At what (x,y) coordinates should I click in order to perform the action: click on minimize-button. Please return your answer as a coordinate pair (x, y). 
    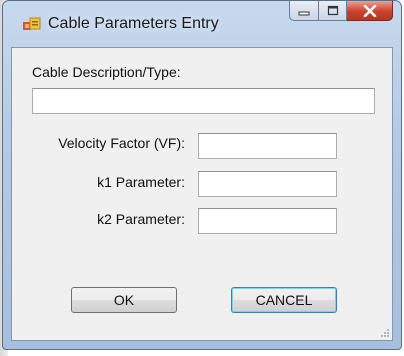
    Looking at the image, I should click on (304, 11).